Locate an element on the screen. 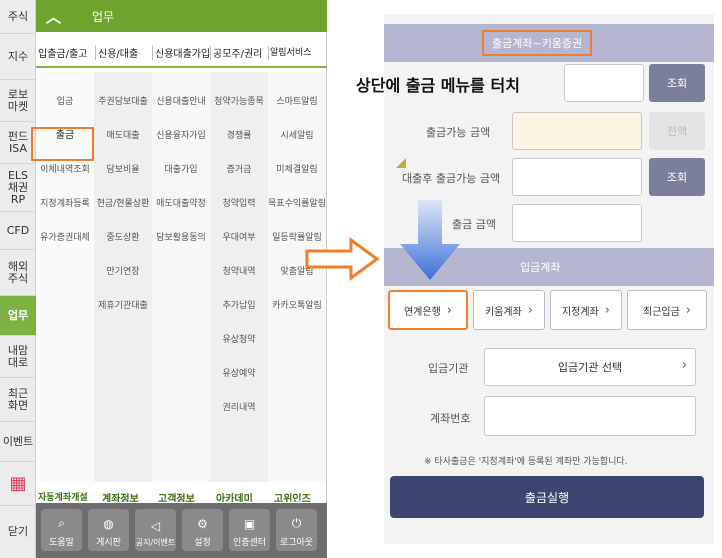 Image resolution: width=722 pixels, height=558 pixels. nav-item-robo-market: 로보 마켓 is located at coordinates (18, 101).